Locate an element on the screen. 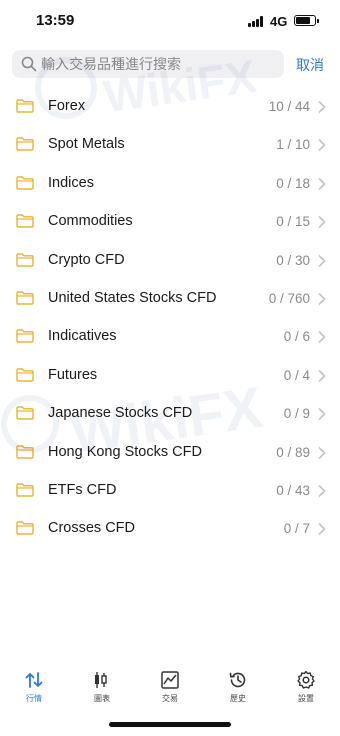 The image size is (340, 736). folder-count: 0 / 43 is located at coordinates (293, 490).